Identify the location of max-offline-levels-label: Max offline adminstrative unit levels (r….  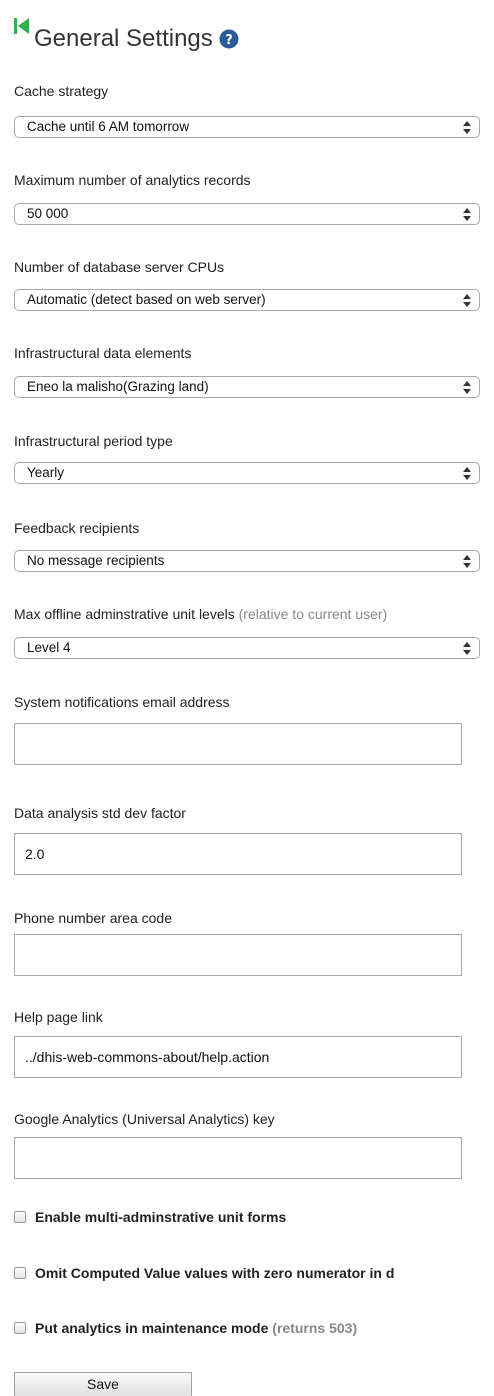
(200, 614).